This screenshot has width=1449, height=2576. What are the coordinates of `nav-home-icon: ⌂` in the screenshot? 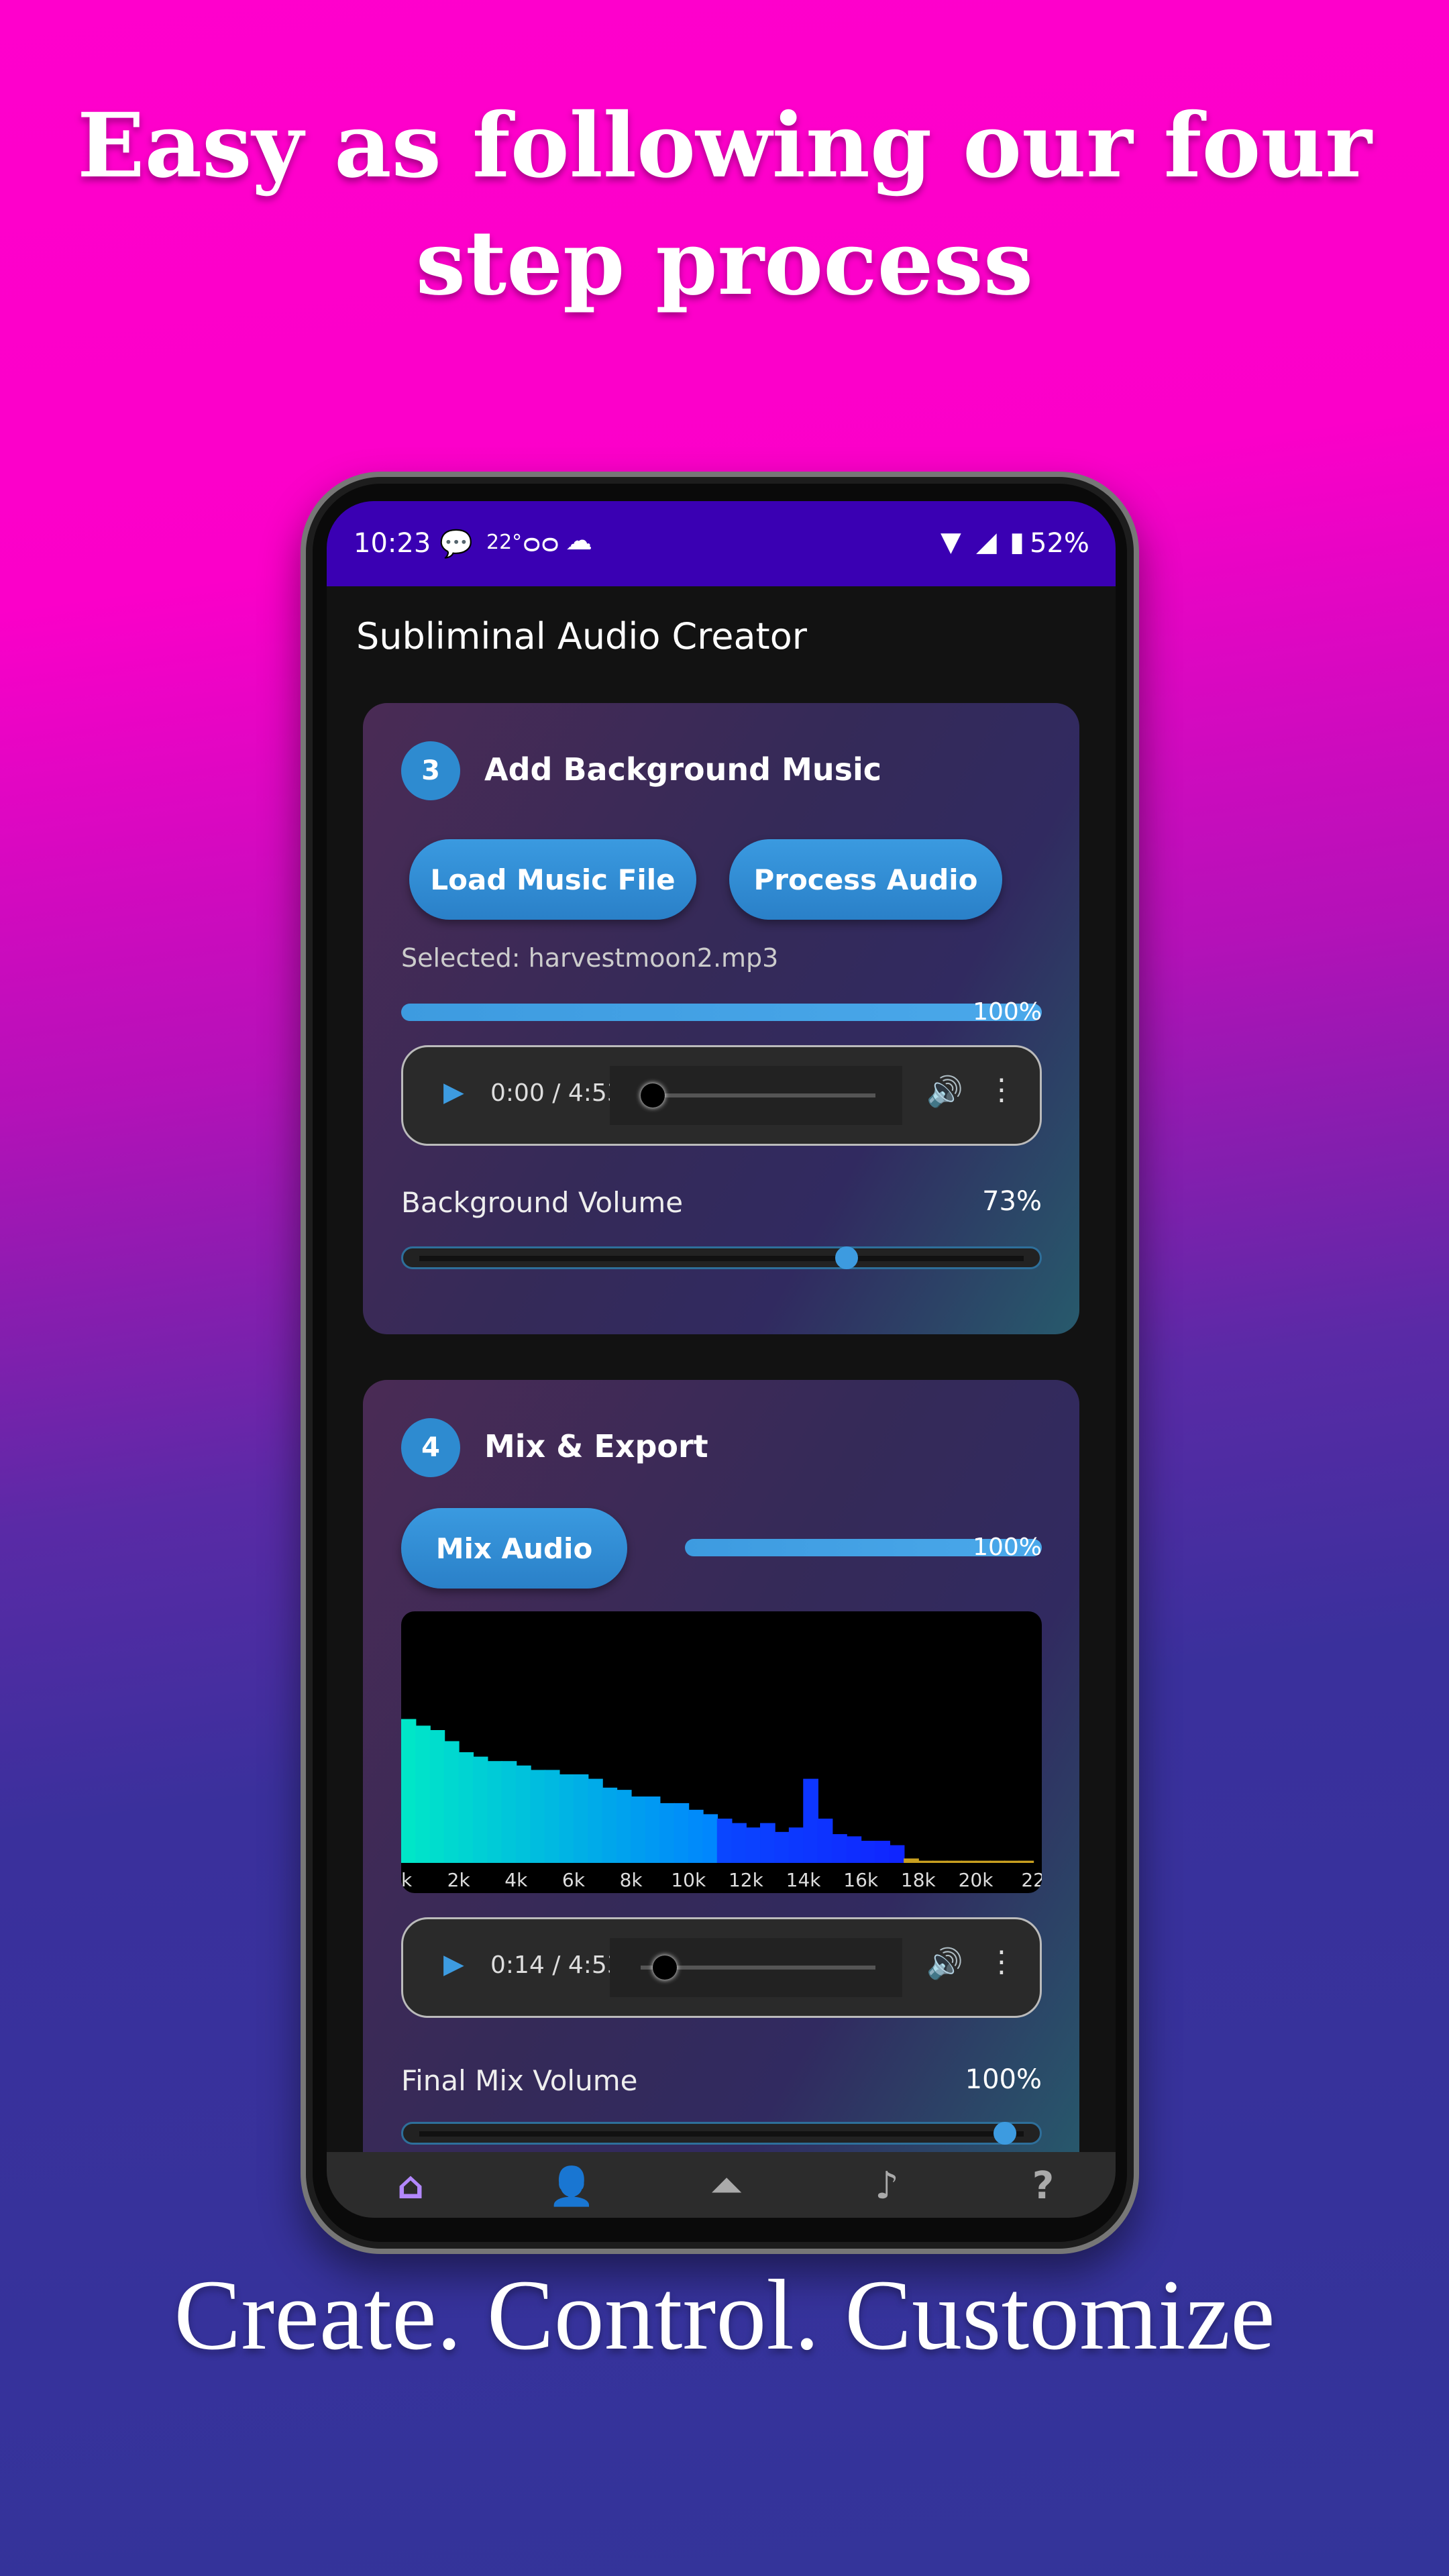 It's located at (410, 2186).